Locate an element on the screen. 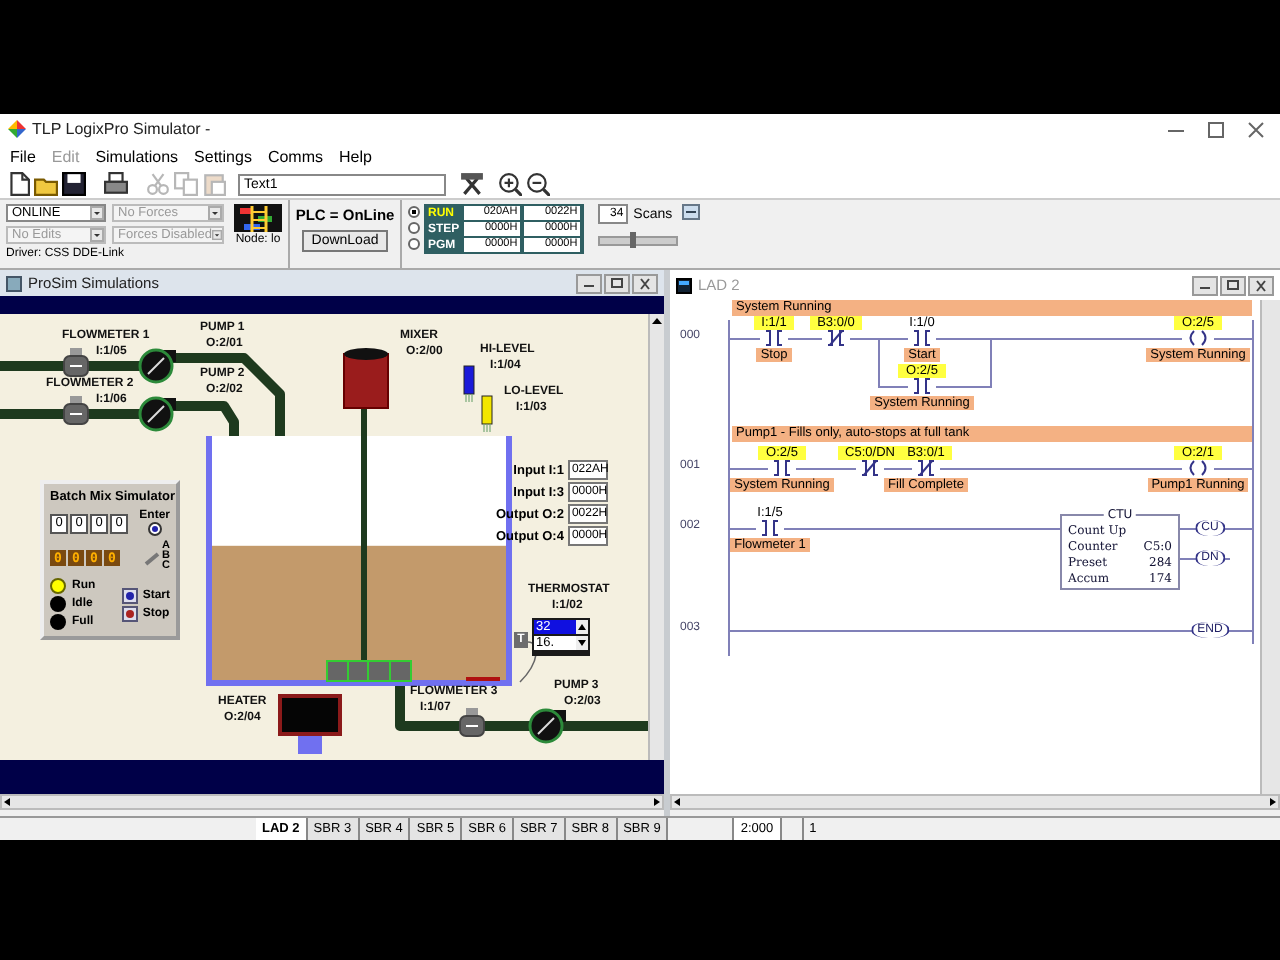 The height and width of the screenshot is (960, 1280). menu-item: Settings is located at coordinates (223, 157).